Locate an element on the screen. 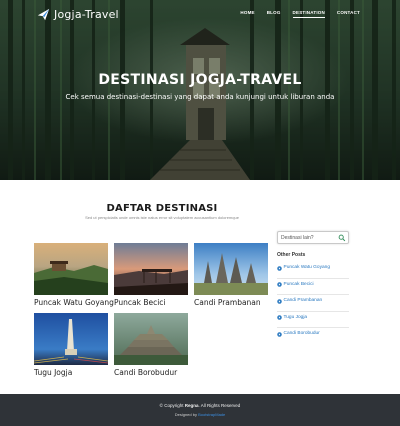 The height and width of the screenshot is (426, 400). designed-by-link: BootstrapMade is located at coordinates (211, 414).